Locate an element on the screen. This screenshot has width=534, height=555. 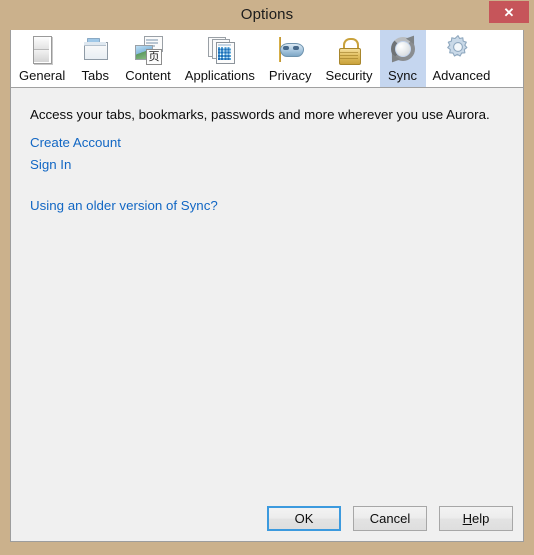
create-account-link: Create Account is located at coordinates (75, 142).